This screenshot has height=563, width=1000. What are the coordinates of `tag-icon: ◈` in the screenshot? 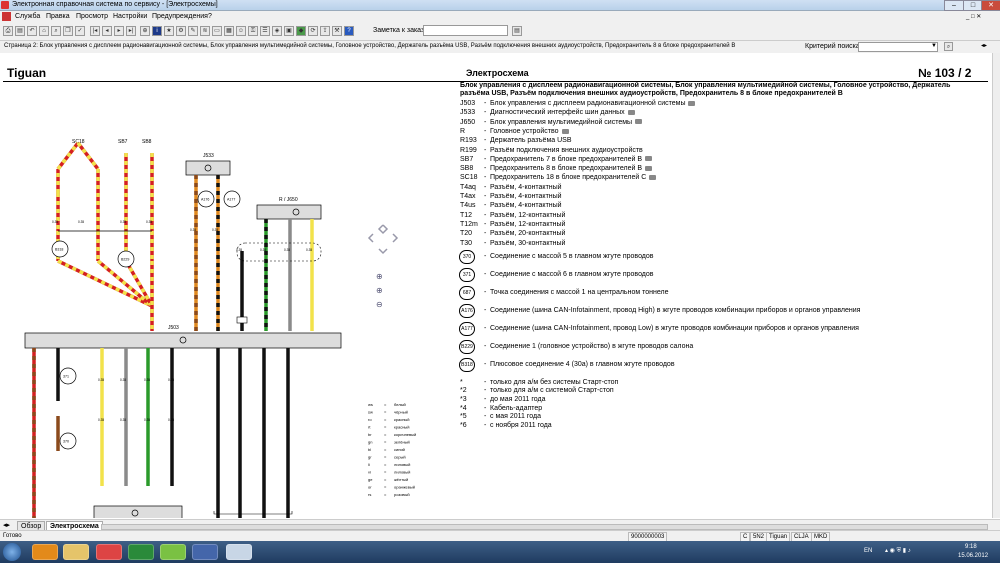 It's located at (277, 31).